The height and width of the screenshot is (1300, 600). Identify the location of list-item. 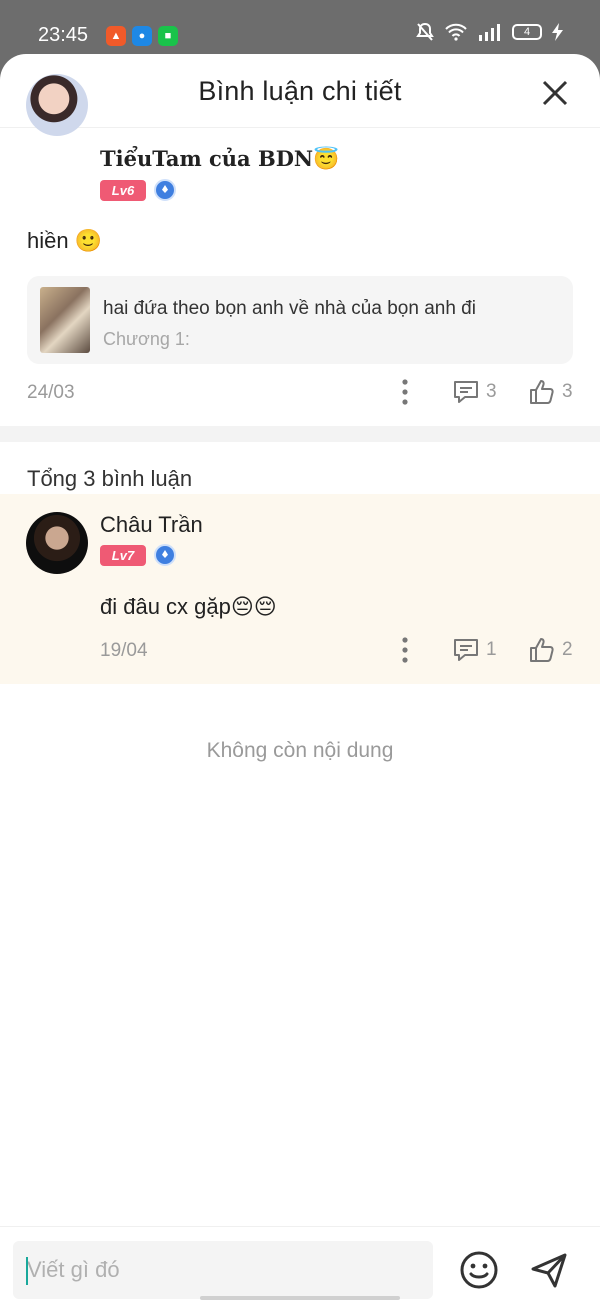
(300, 589).